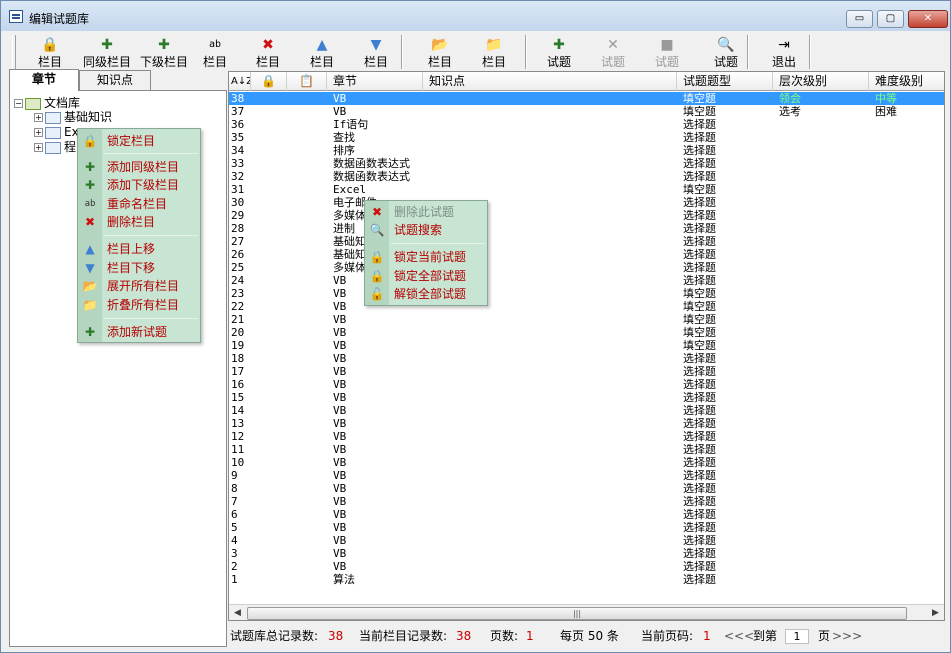 This screenshot has height=653, width=951. Describe the element at coordinates (577, 613) in the screenshot. I see `scrollbar-thumb: |||` at that location.